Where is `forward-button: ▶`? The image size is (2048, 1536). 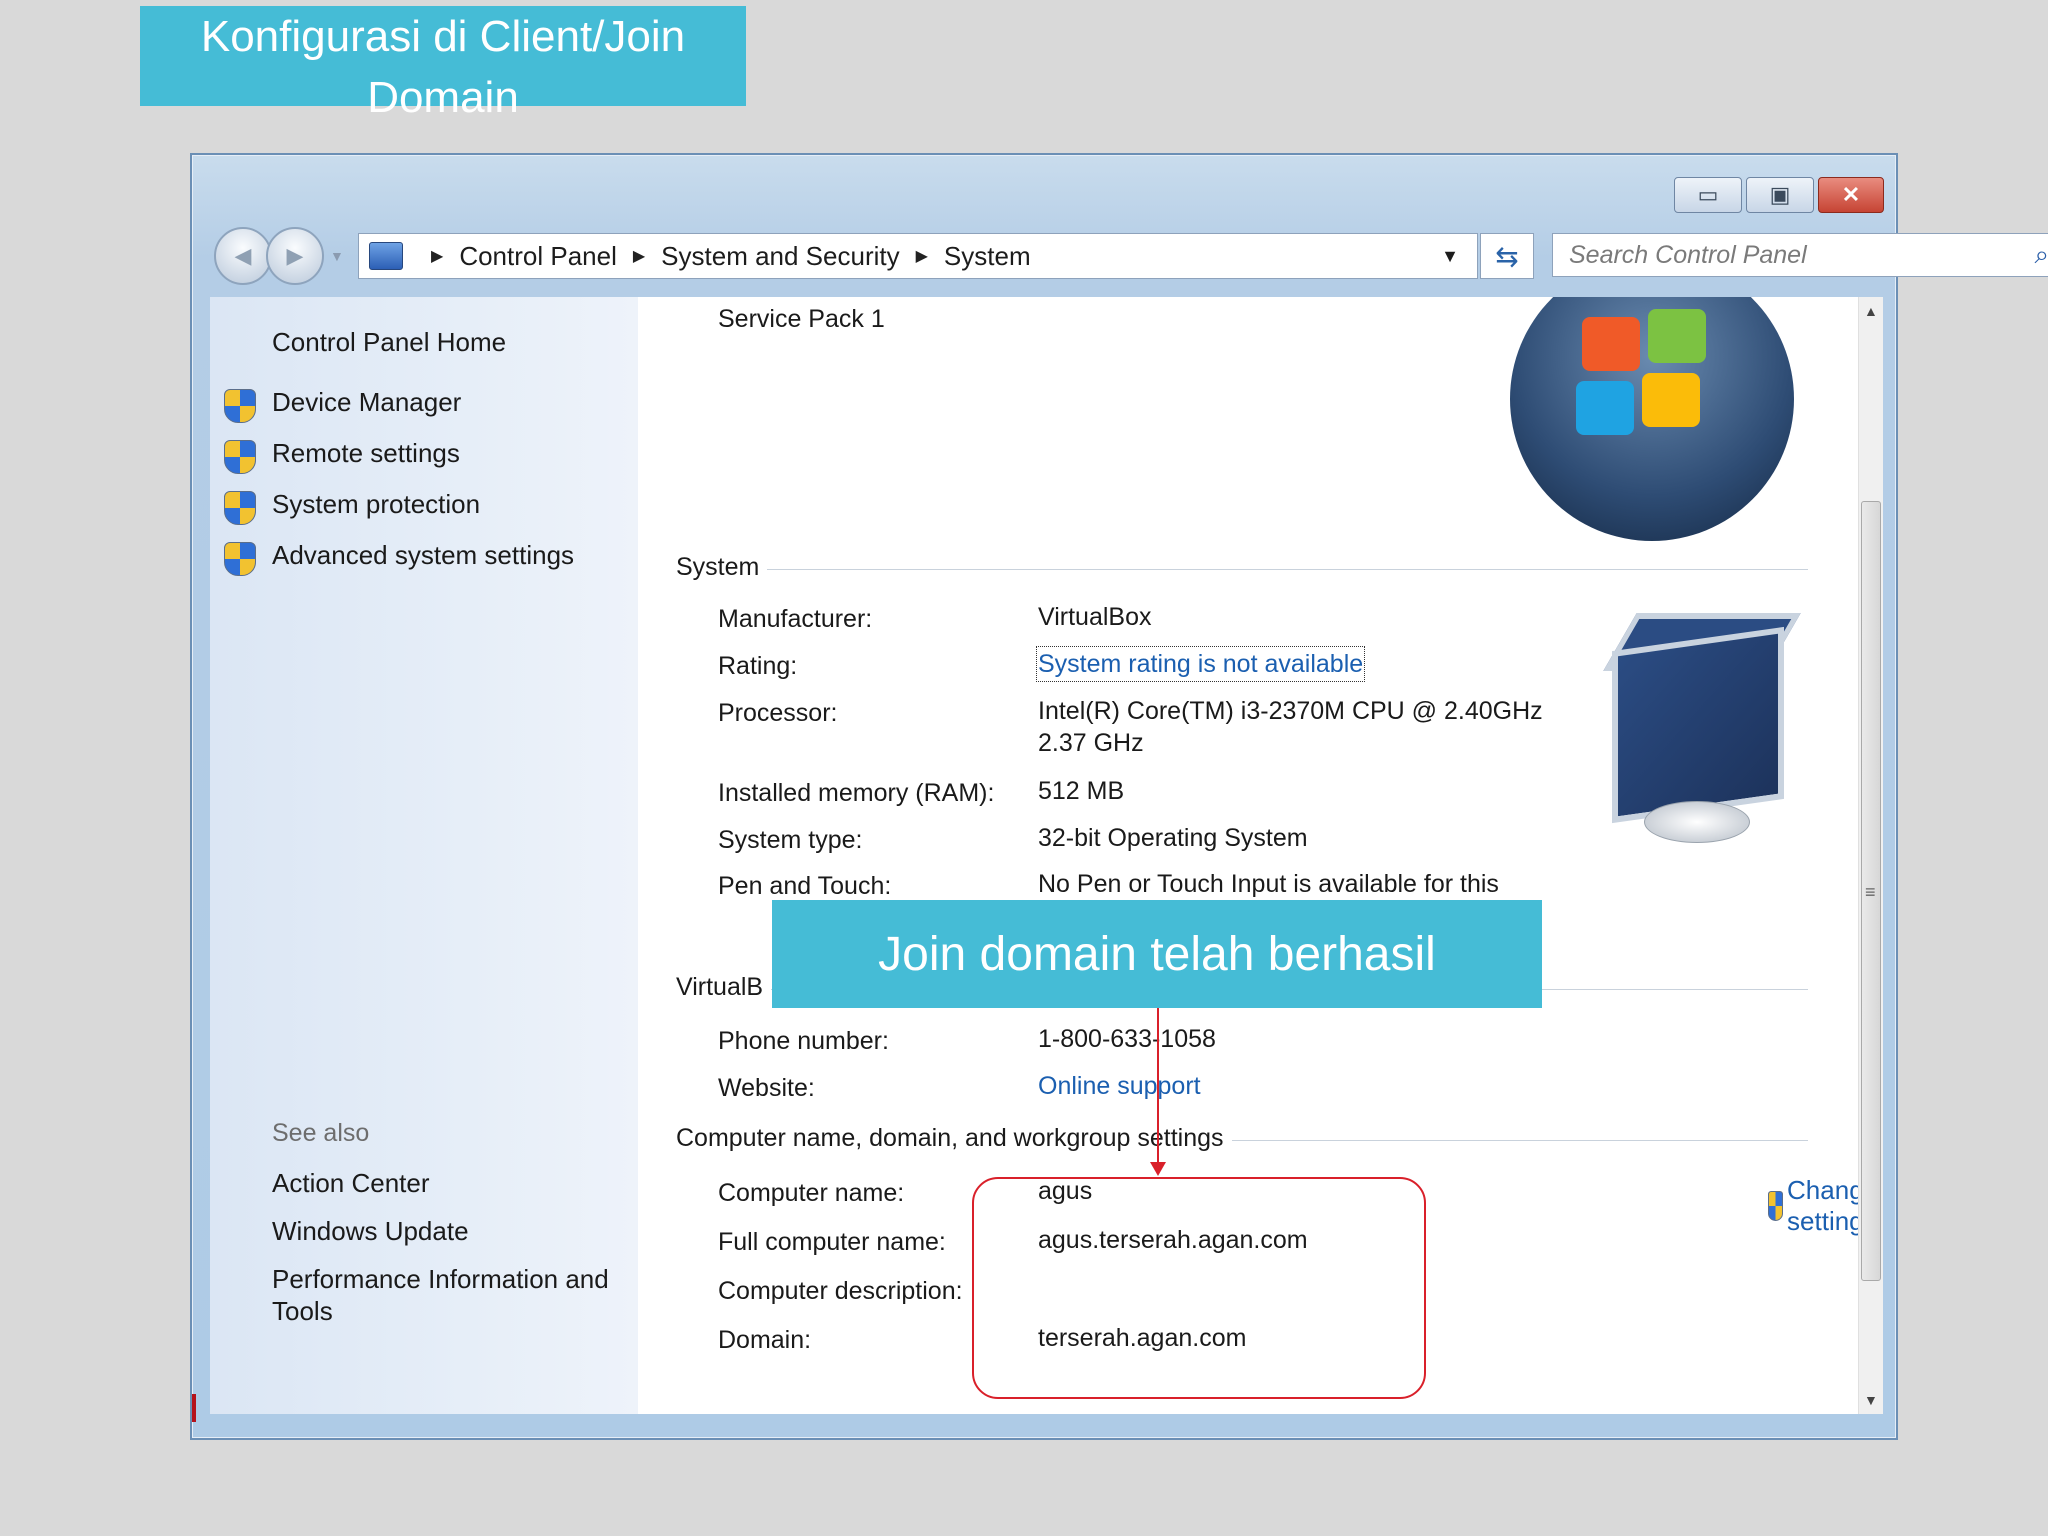
forward-button: ▶ is located at coordinates (295, 256).